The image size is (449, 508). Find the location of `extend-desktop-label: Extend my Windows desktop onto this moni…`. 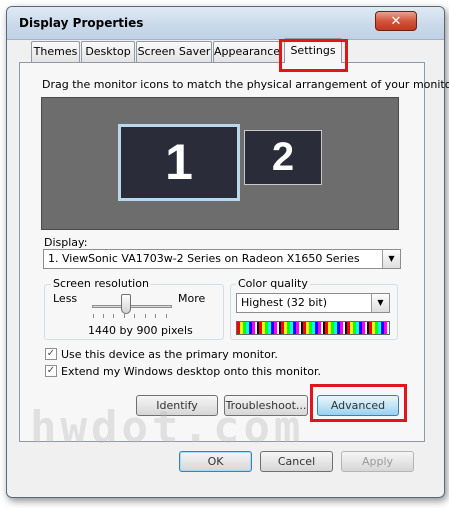

extend-desktop-label: Extend my Windows desktop onto this moni… is located at coordinates (191, 371).